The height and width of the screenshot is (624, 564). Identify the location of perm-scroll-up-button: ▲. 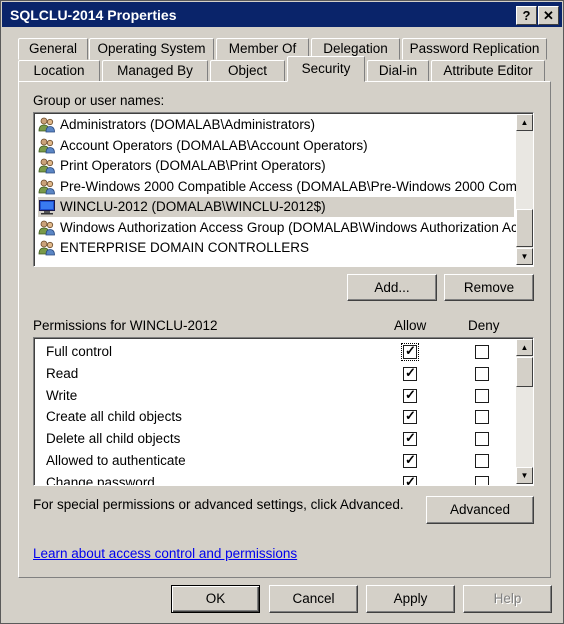
(524, 347).